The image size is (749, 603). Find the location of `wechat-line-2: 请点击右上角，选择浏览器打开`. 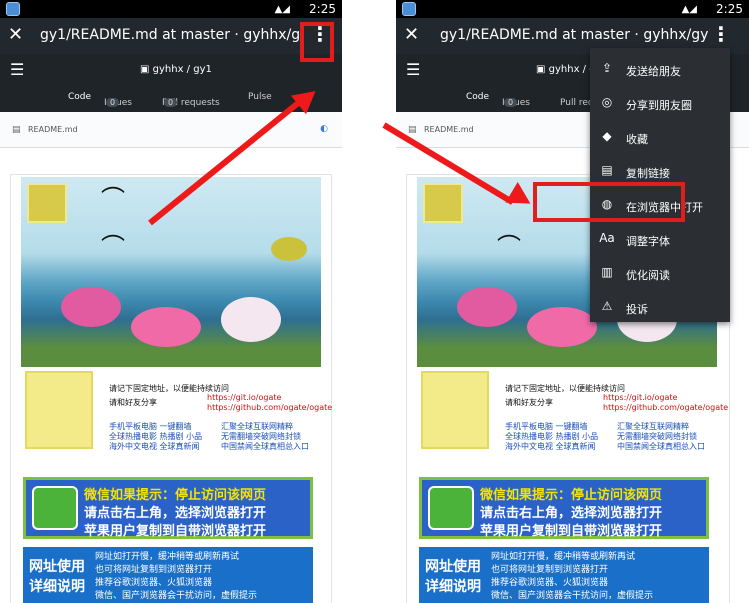

wechat-line-2: 请点击右上角，选择浏览器打开 is located at coordinates (175, 513).